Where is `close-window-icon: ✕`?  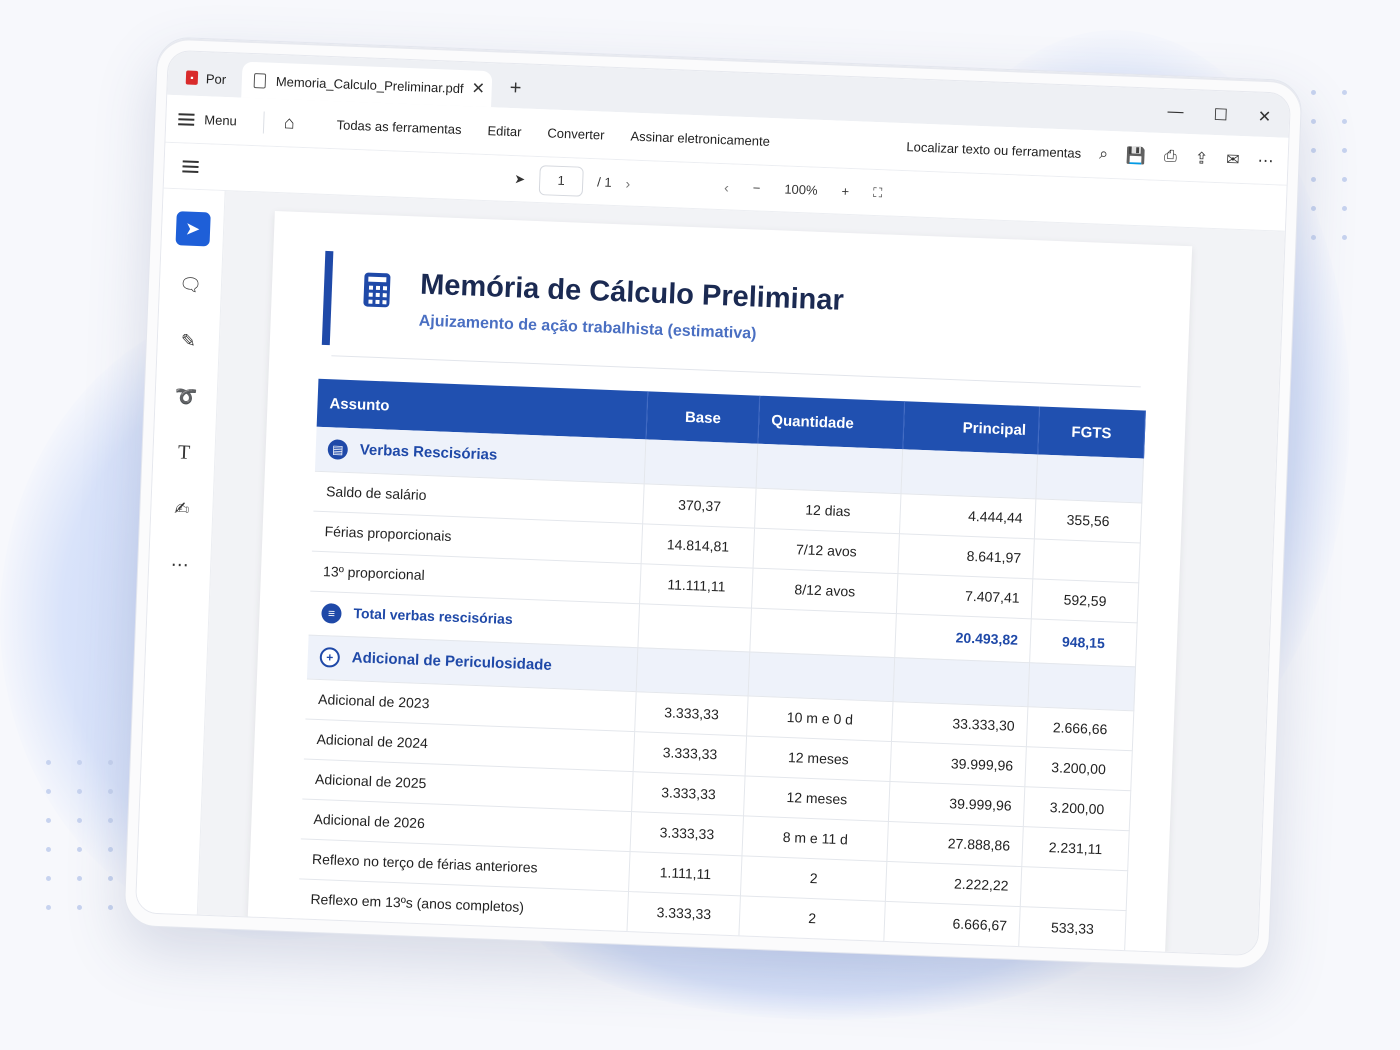
close-window-icon: ✕ is located at coordinates (1264, 117).